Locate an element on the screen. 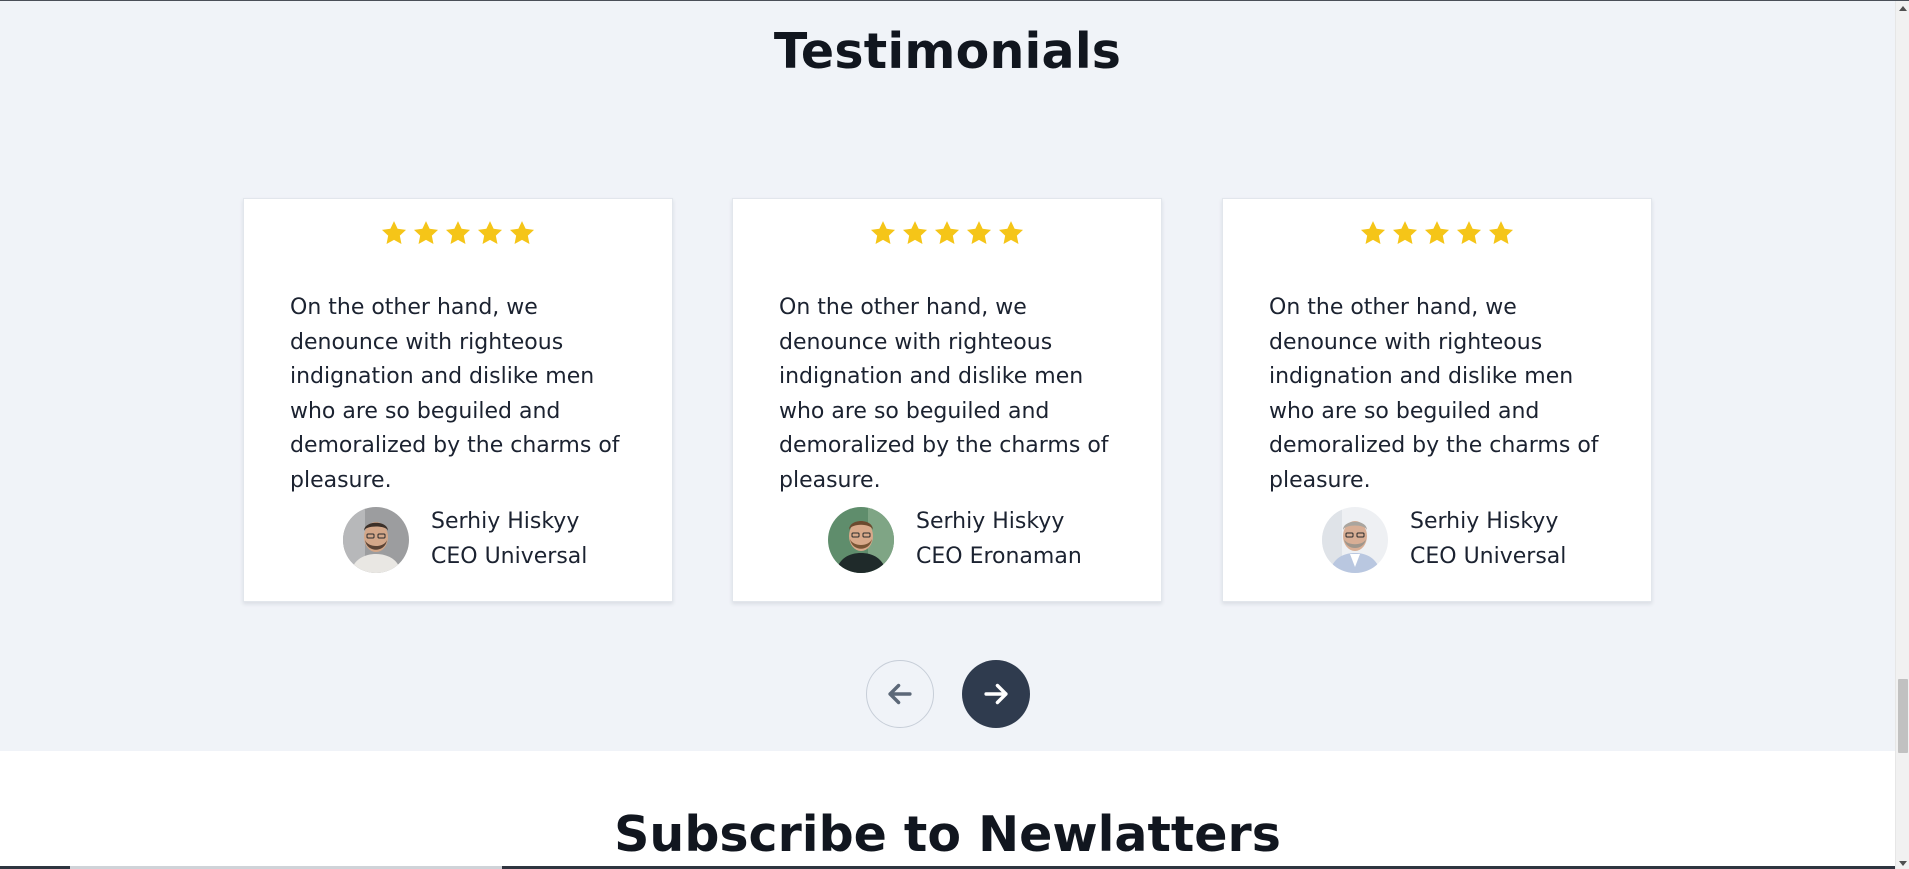 The image size is (1909, 869). vertical-scrollbar is located at coordinates (1902, 435).